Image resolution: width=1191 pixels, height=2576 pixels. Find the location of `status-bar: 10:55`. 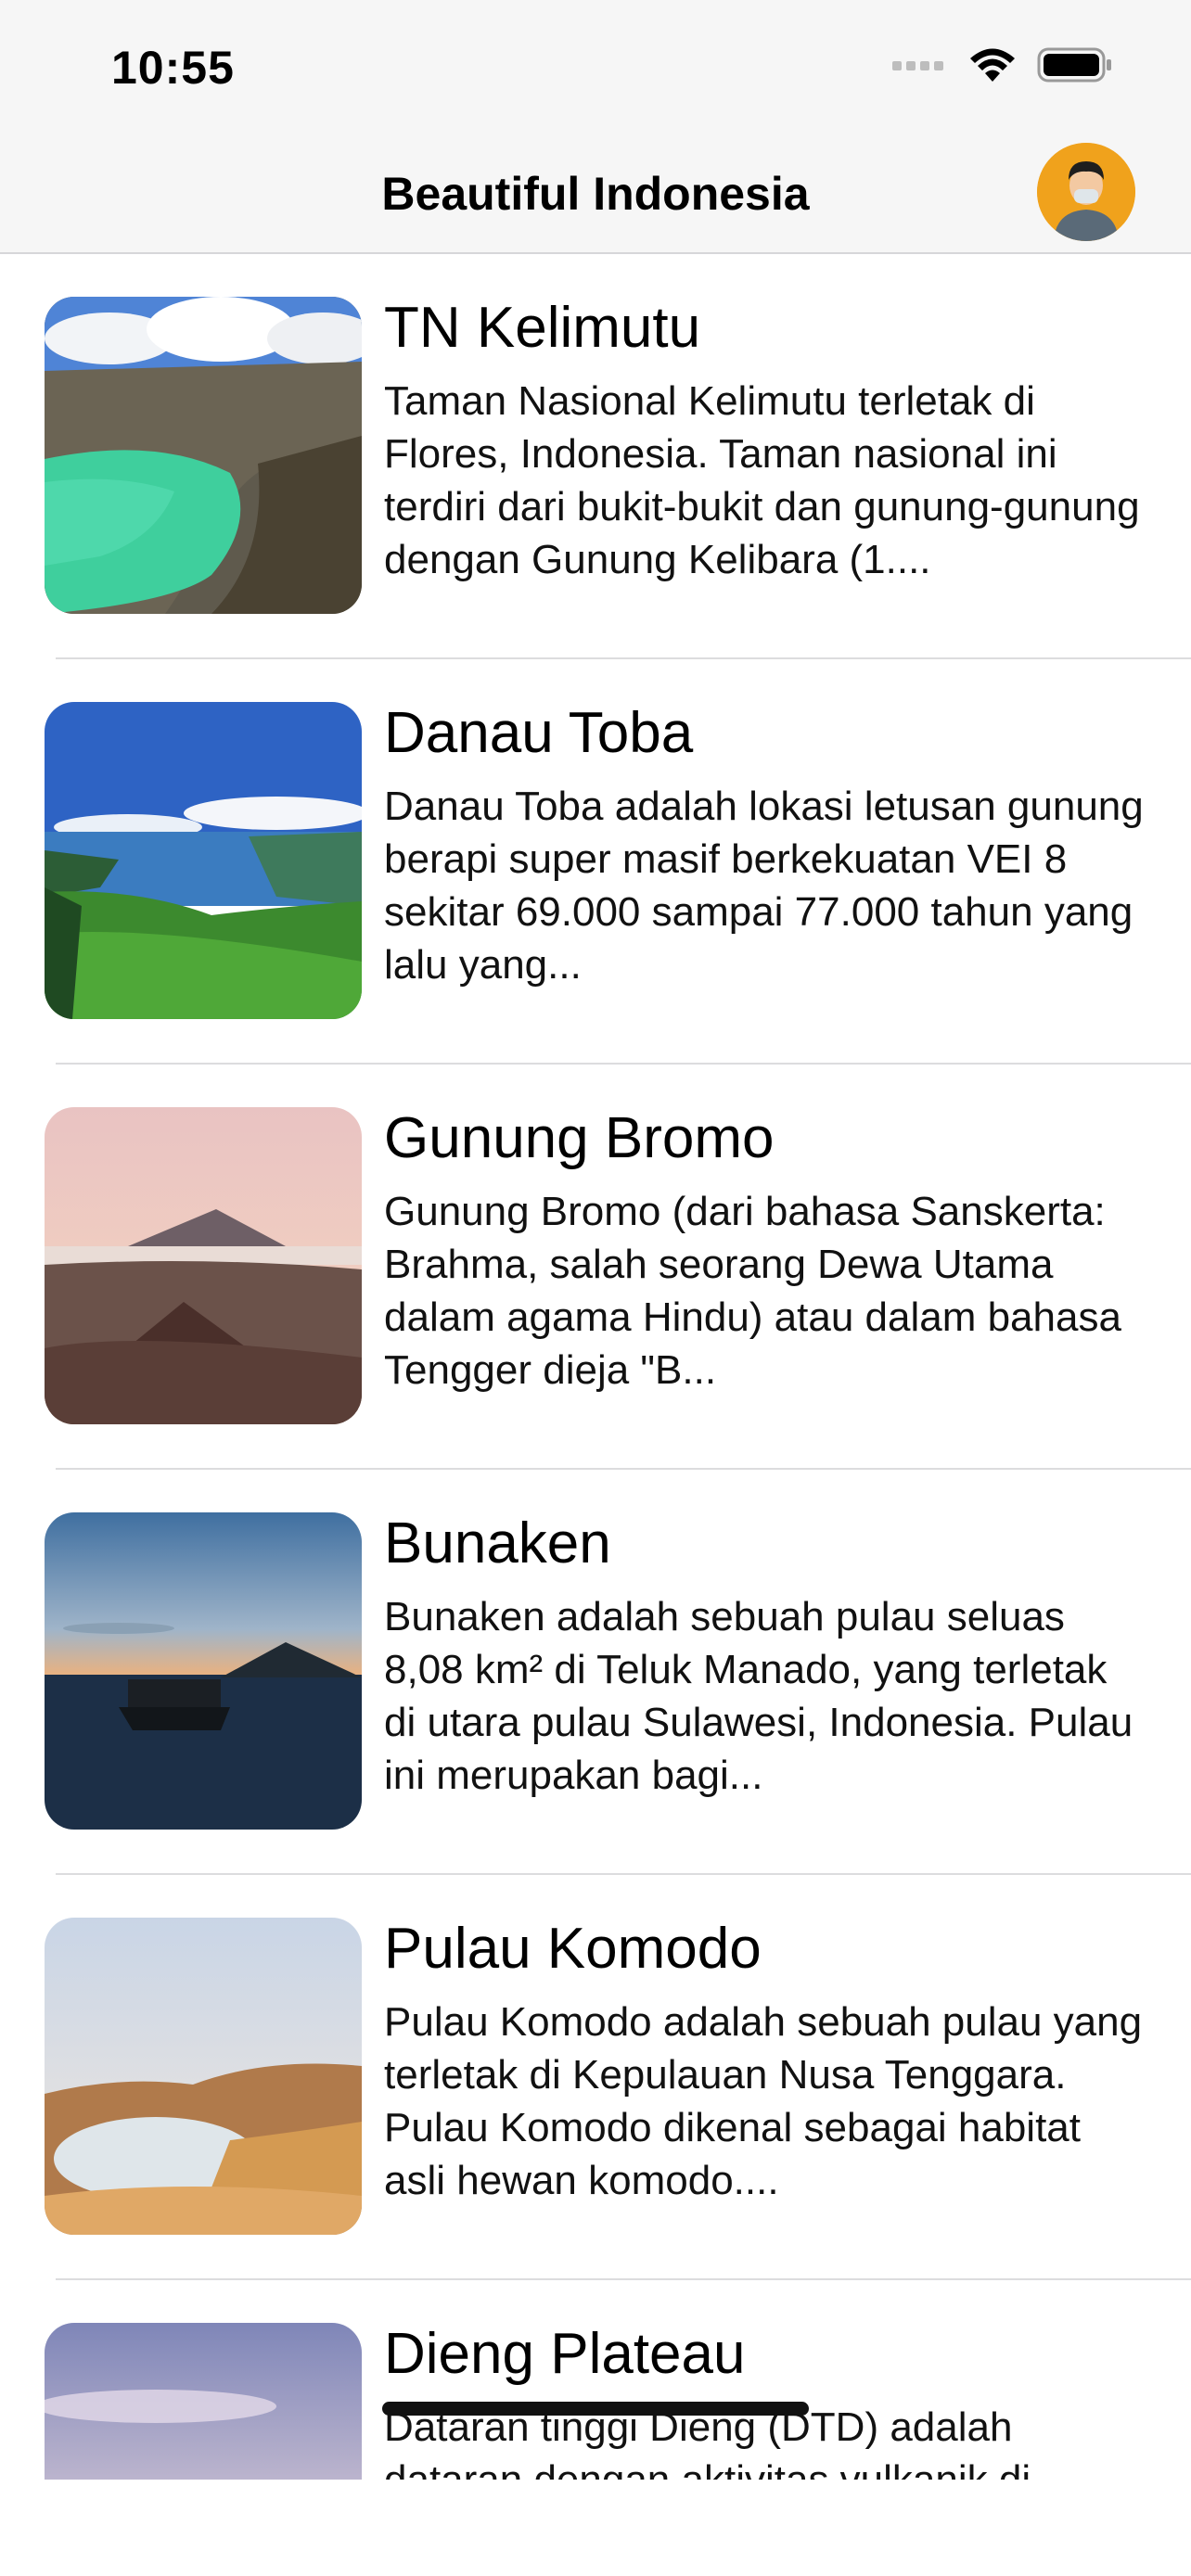

status-bar: 10:55 is located at coordinates (595, 69).